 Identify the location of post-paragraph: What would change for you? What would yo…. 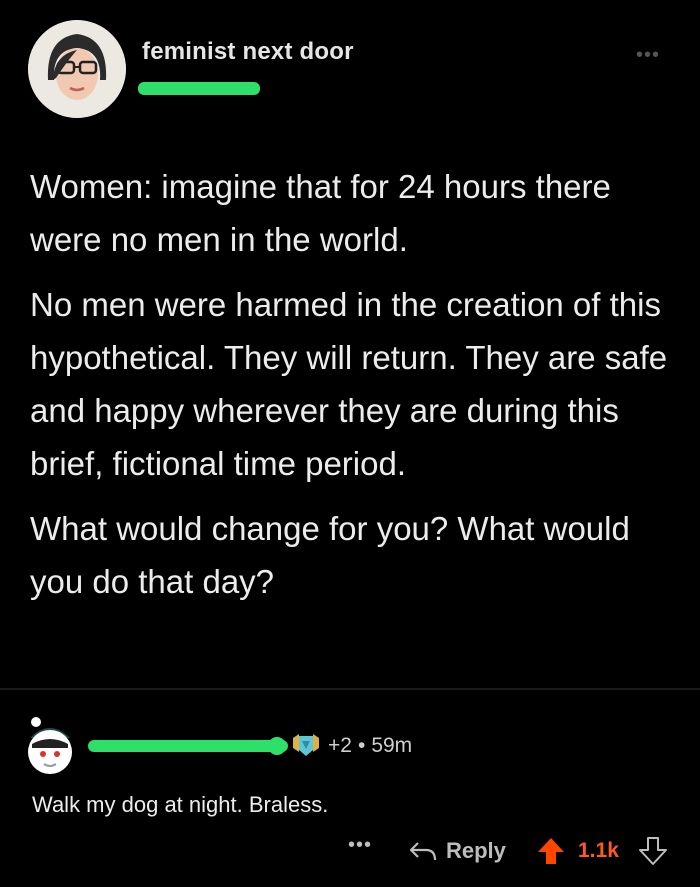
(330, 555).